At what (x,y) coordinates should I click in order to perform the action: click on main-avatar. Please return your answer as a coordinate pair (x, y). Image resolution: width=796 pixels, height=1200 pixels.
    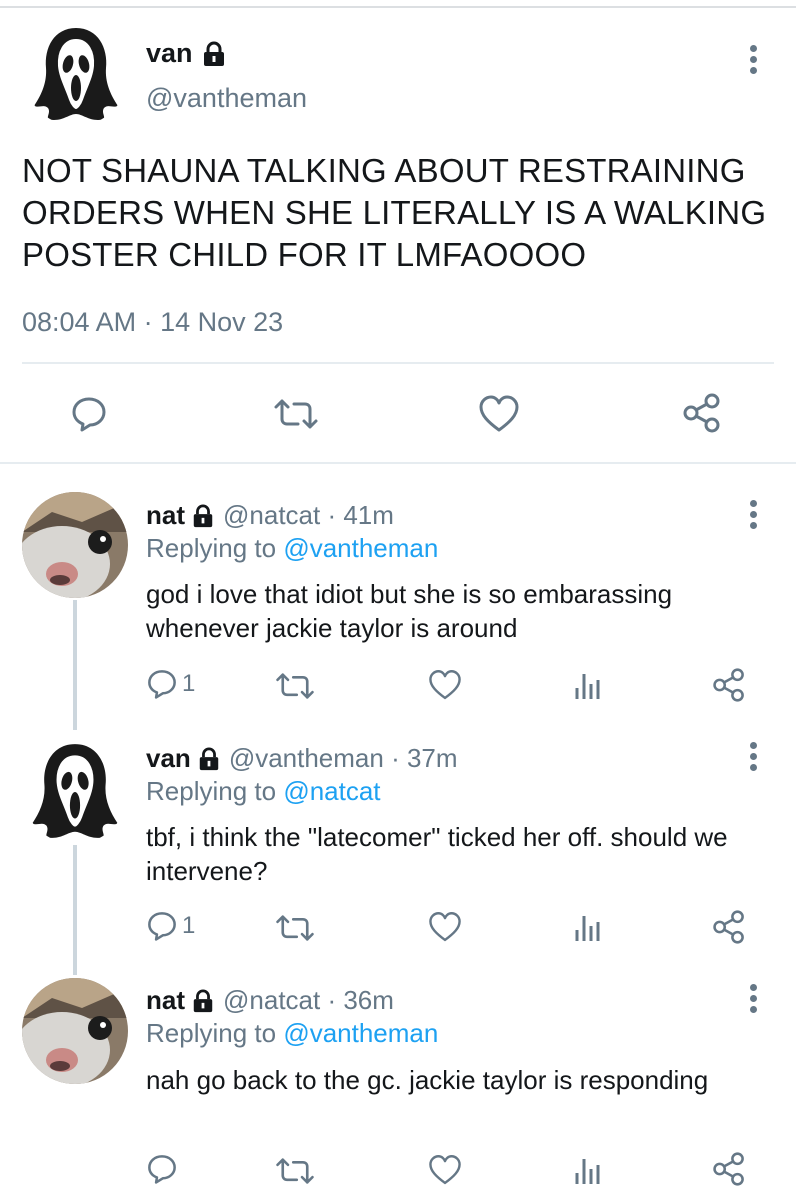
    Looking at the image, I should click on (76, 74).